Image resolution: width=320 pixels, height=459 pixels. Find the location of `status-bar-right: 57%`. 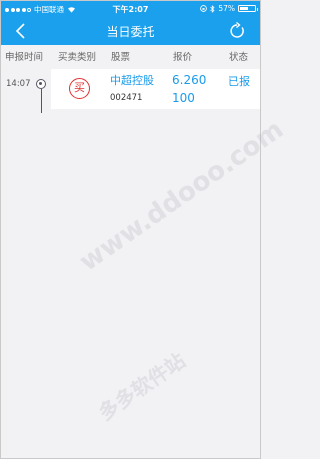

status-bar-right: 57% is located at coordinates (229, 8).